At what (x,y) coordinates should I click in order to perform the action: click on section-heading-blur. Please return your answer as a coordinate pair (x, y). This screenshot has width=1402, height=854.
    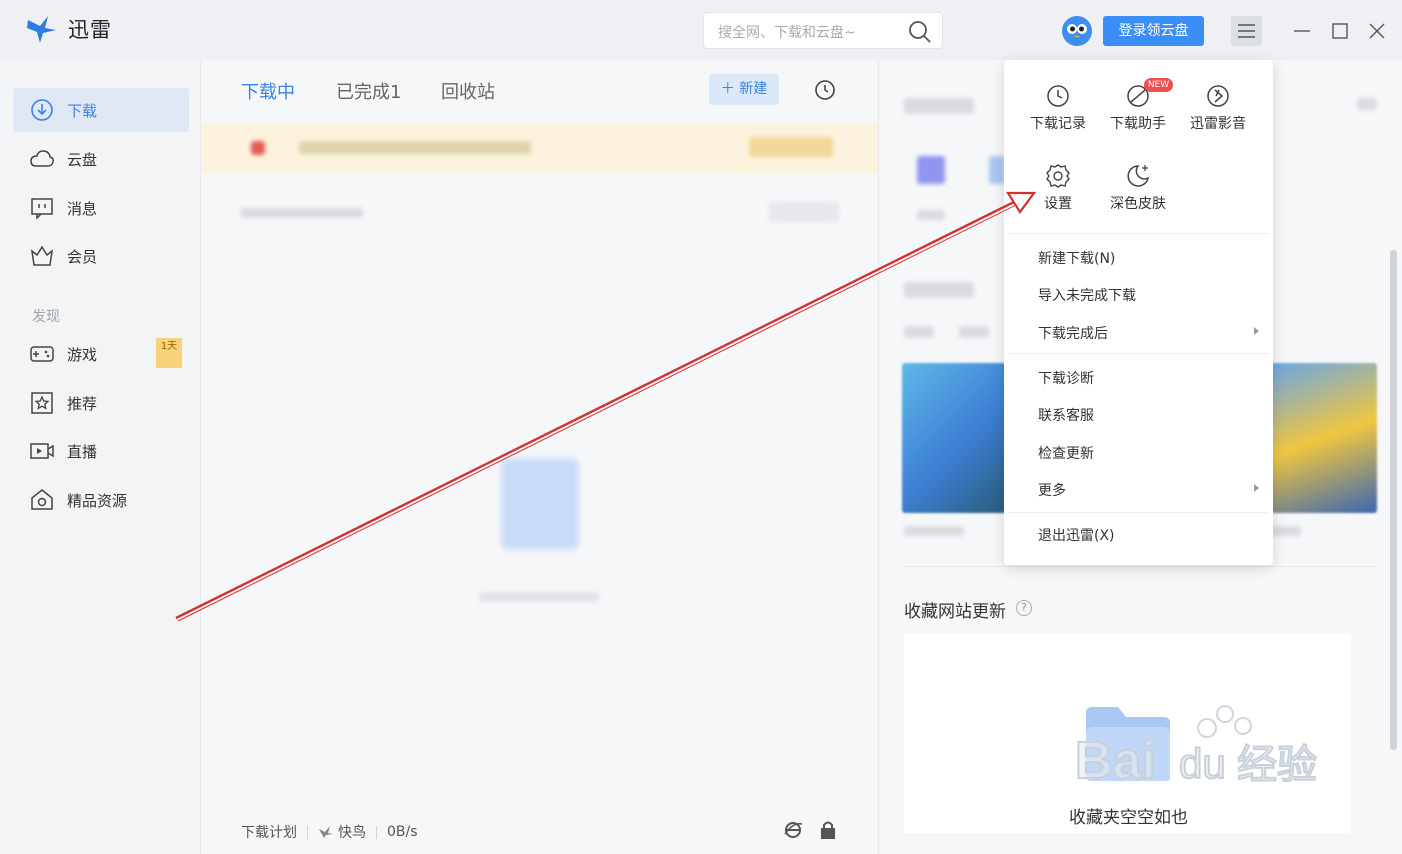
    Looking at the image, I should click on (939, 290).